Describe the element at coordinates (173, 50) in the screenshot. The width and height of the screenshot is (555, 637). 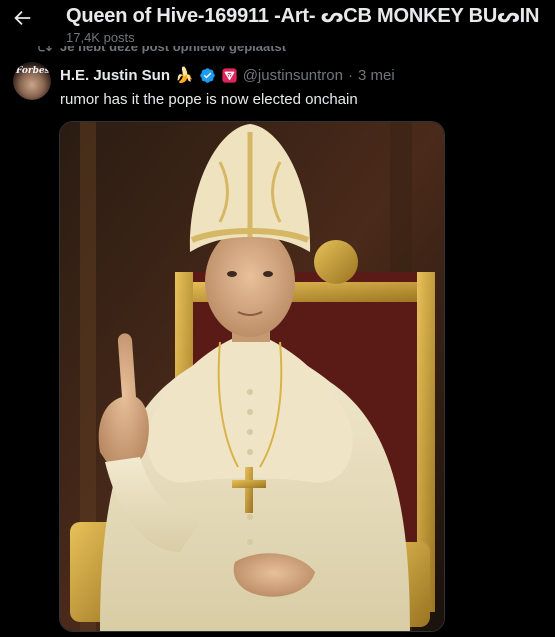
I see `repost-label: Je hebt deze post opnieuw geplaatst` at that location.